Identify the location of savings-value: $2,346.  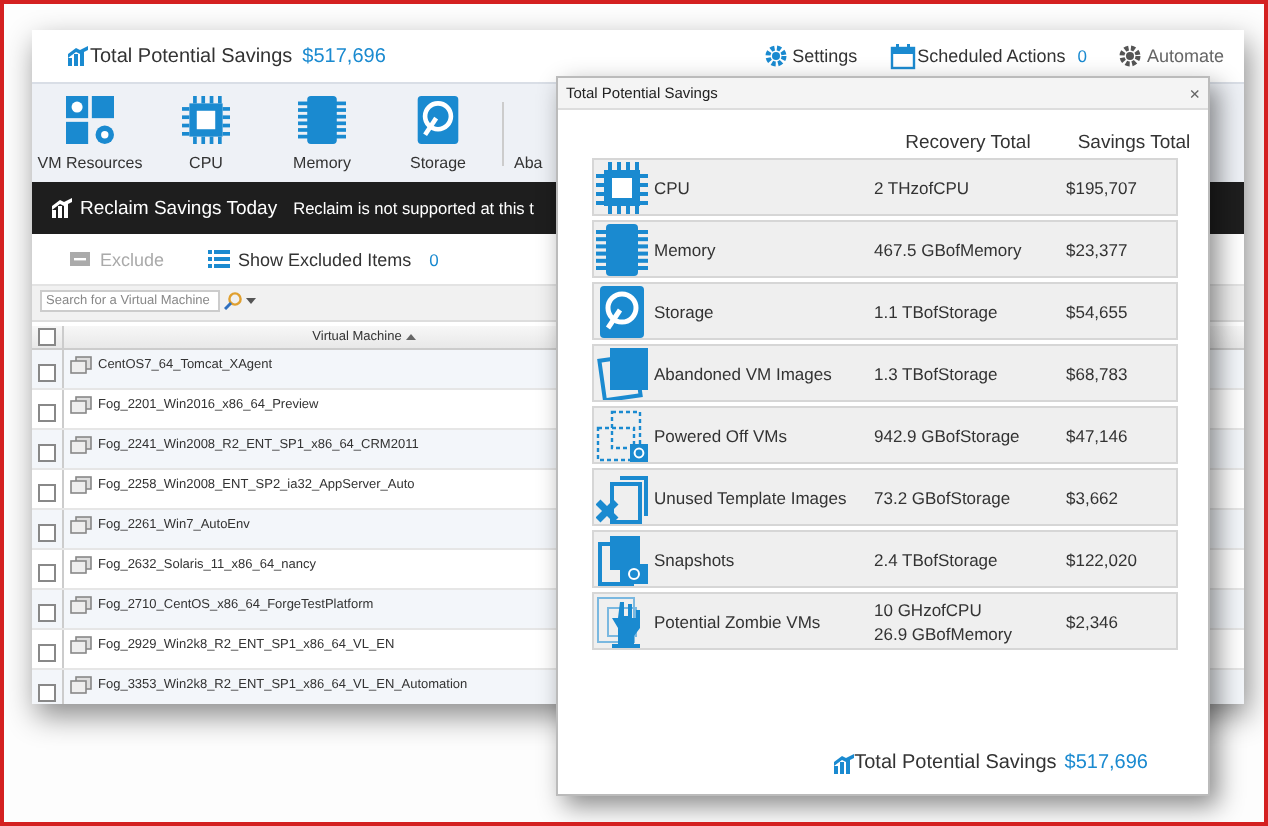
(1092, 621).